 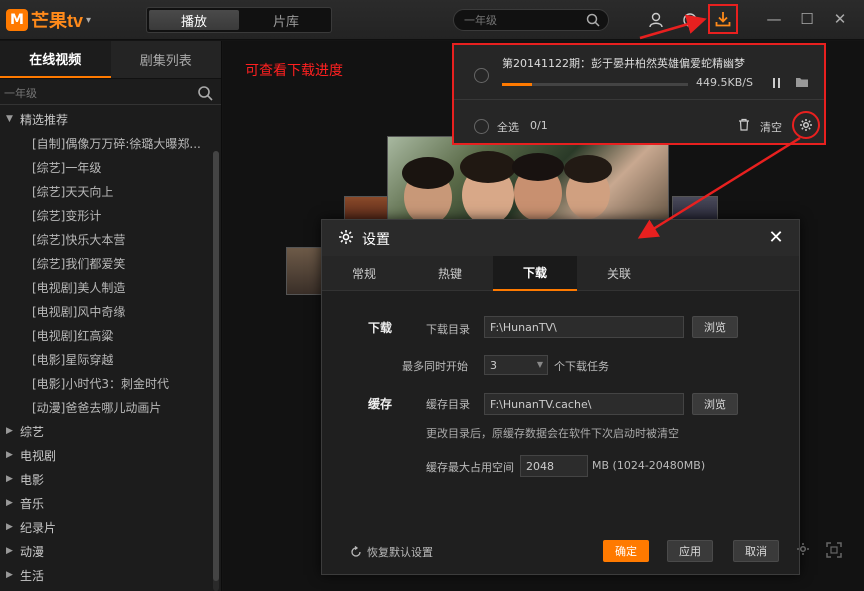 What do you see at coordinates (724, 82) in the screenshot?
I see `download-speed: 449.5KB/S` at bounding box center [724, 82].